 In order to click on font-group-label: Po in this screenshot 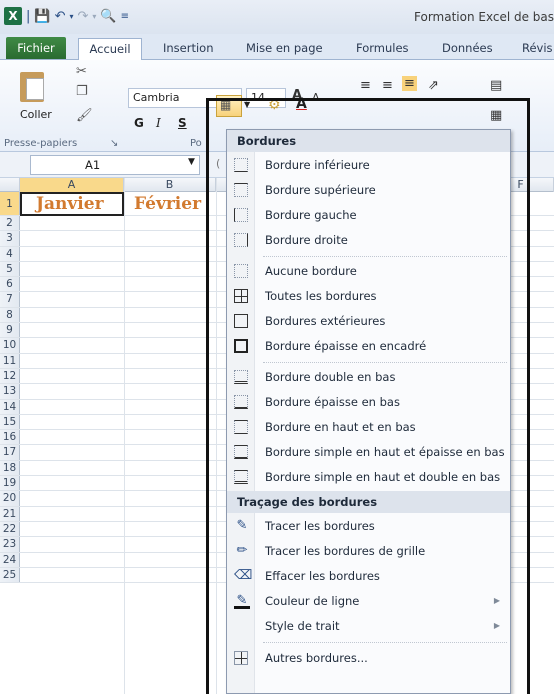, I will do `click(196, 143)`.